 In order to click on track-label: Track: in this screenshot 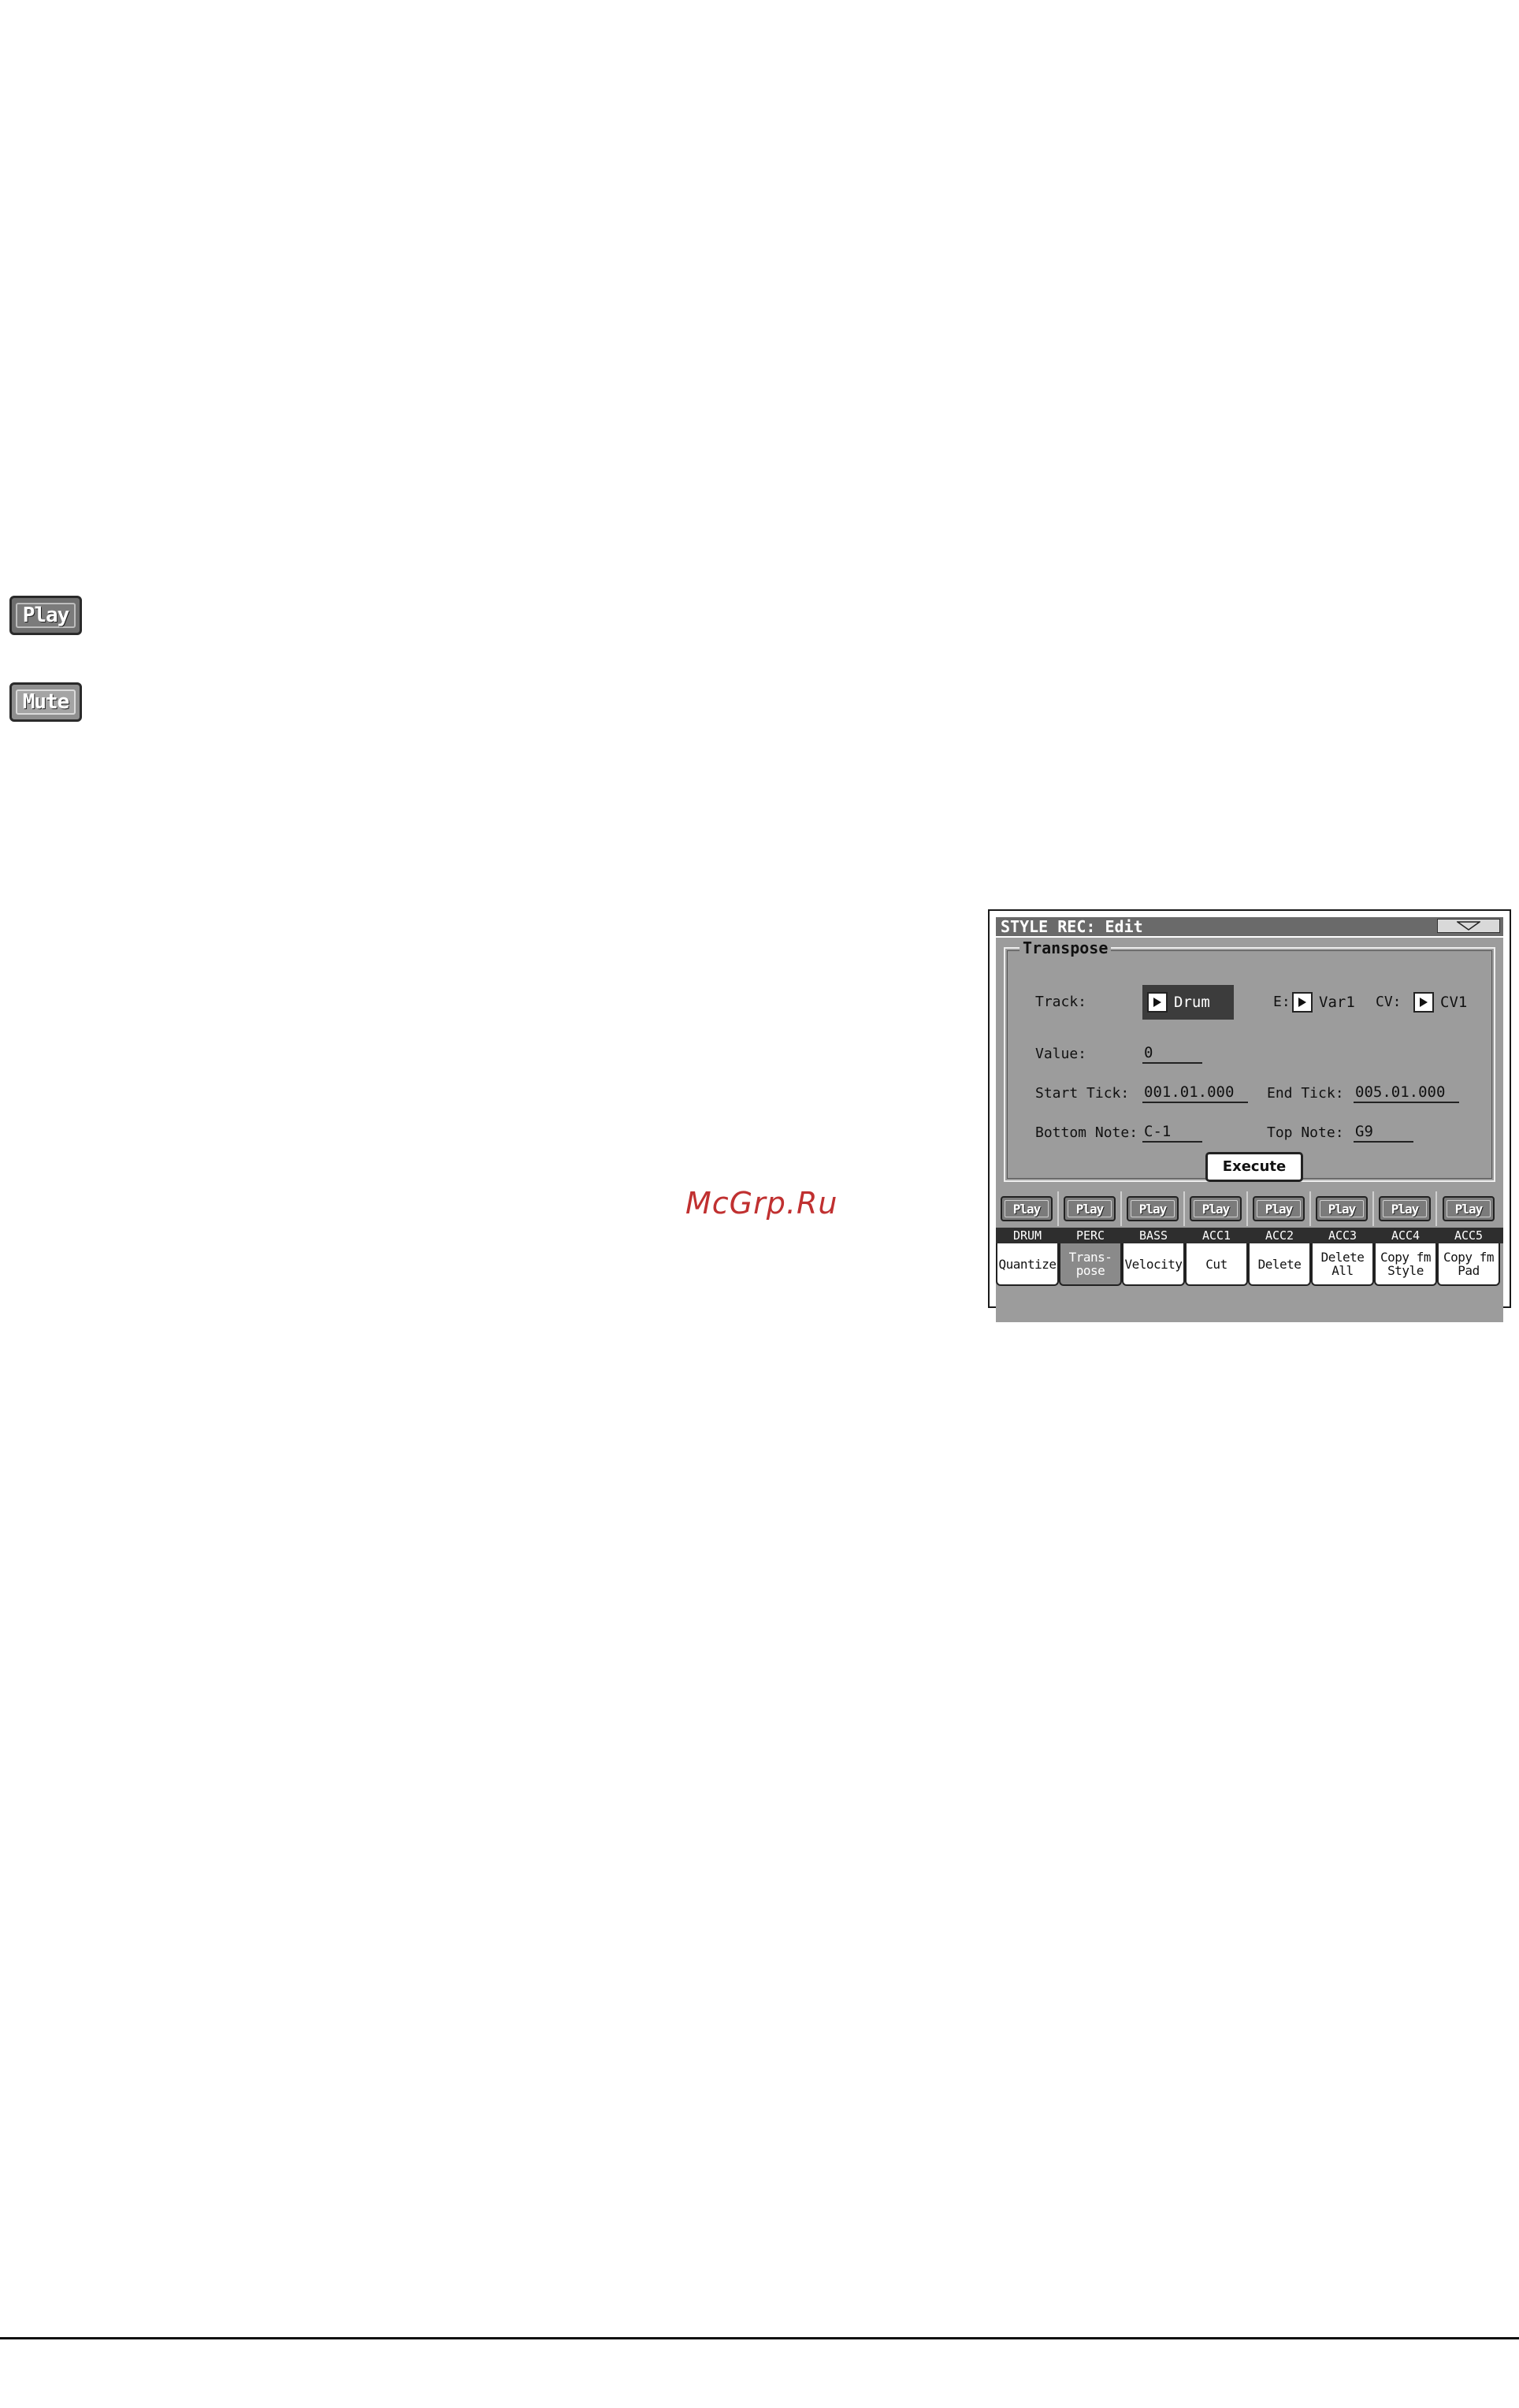, I will do `click(1061, 1002)`.